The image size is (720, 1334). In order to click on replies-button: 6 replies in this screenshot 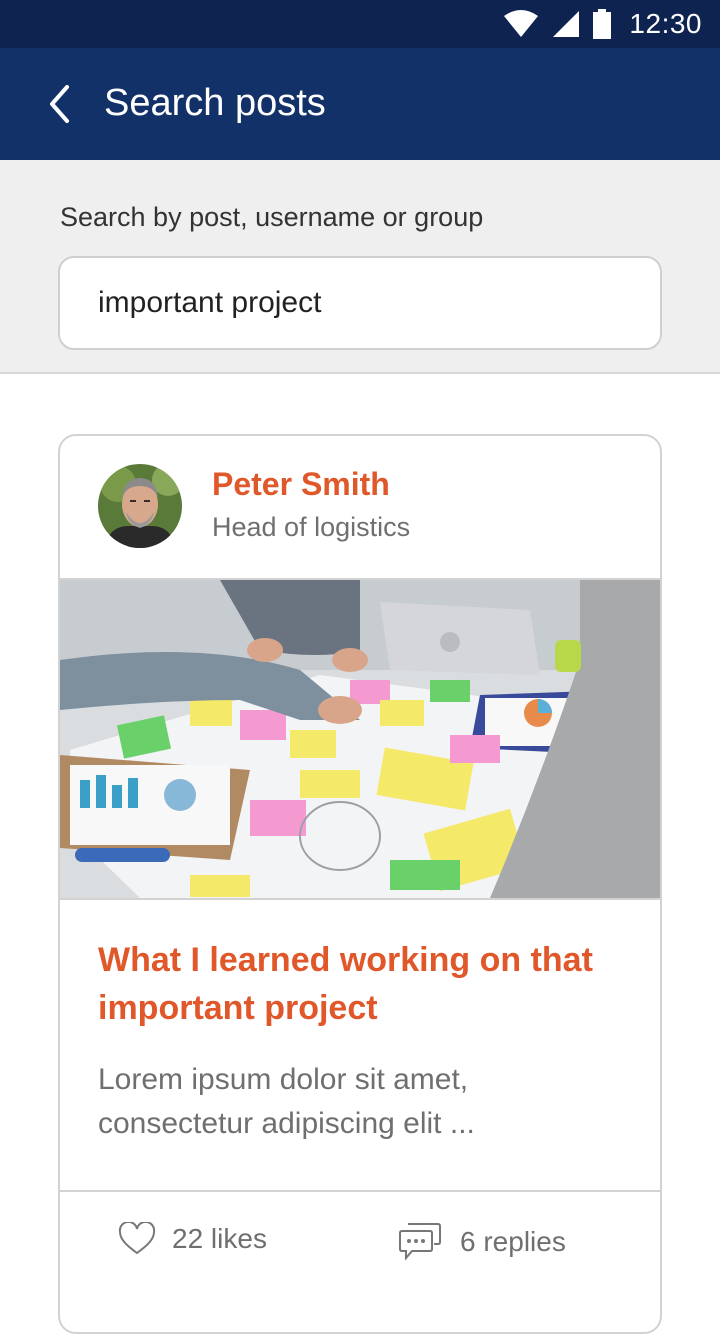, I will do `click(482, 1242)`.